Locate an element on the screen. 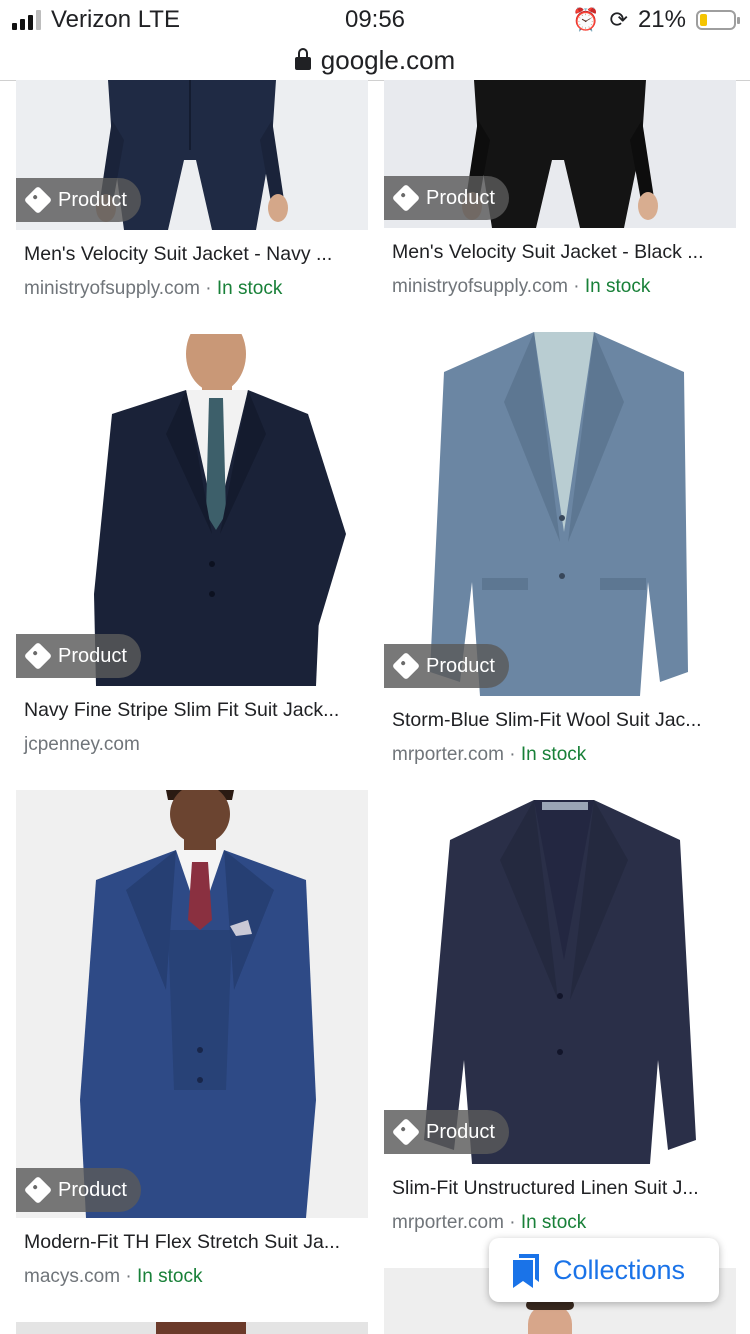 This screenshot has width=750, height=1334. url-bar: google.com is located at coordinates (375, 60).